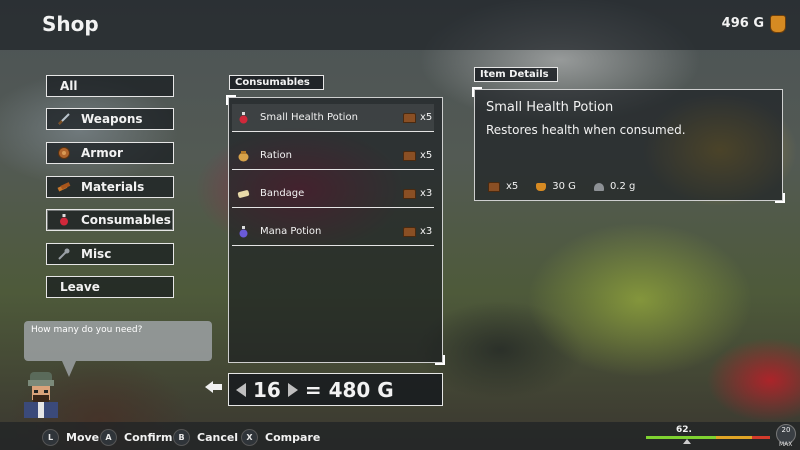 The height and width of the screenshot is (450, 800). Describe the element at coordinates (276, 82) in the screenshot. I see `item-list-title: Consumables` at that location.